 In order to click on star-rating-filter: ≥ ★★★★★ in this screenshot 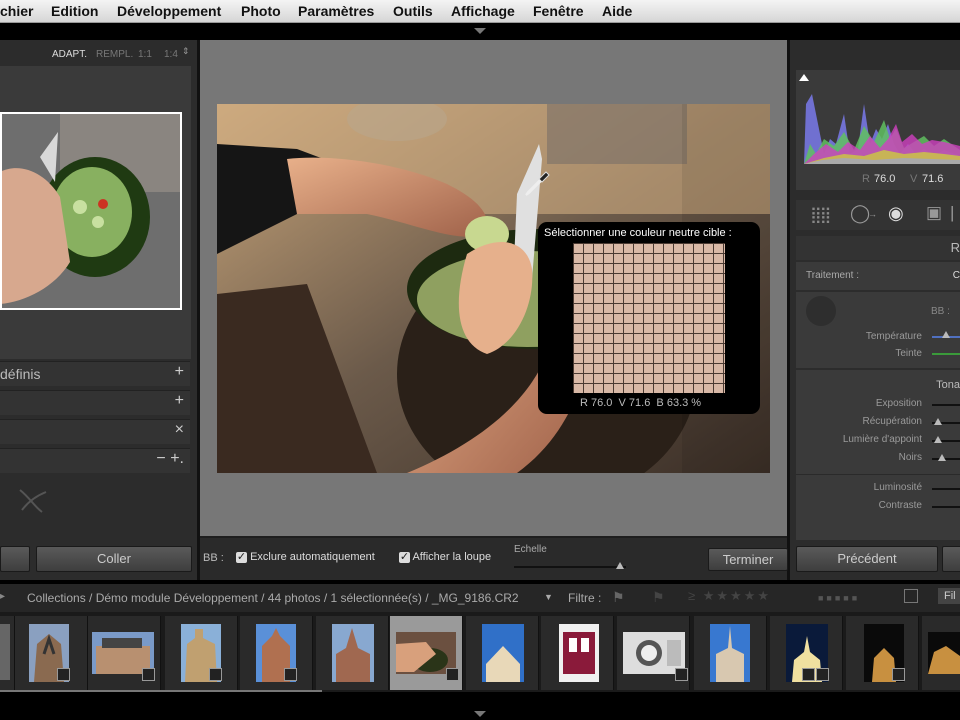, I will do `click(729, 596)`.